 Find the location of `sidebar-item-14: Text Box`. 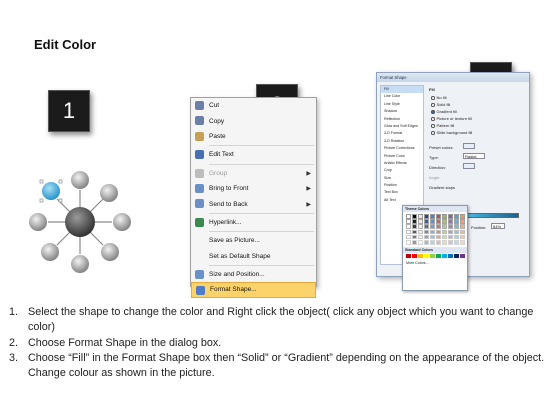

sidebar-item-14: Text Box is located at coordinates (402, 192).